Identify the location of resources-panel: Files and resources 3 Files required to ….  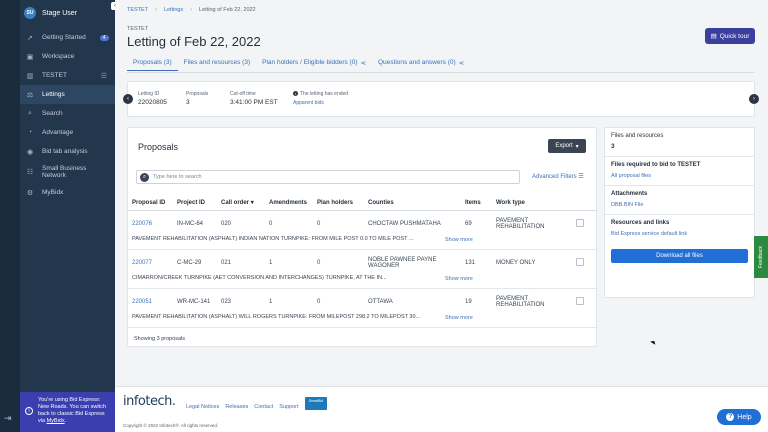
(679, 212).